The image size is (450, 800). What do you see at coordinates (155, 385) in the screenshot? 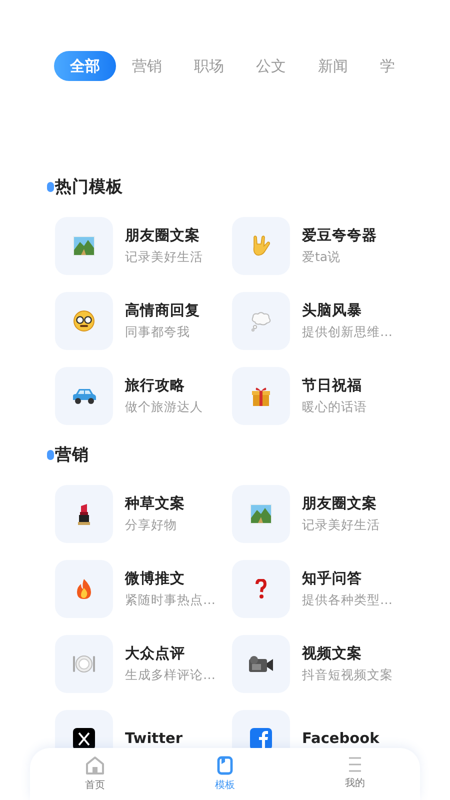
I see `template-title: 旅行攻略` at bounding box center [155, 385].